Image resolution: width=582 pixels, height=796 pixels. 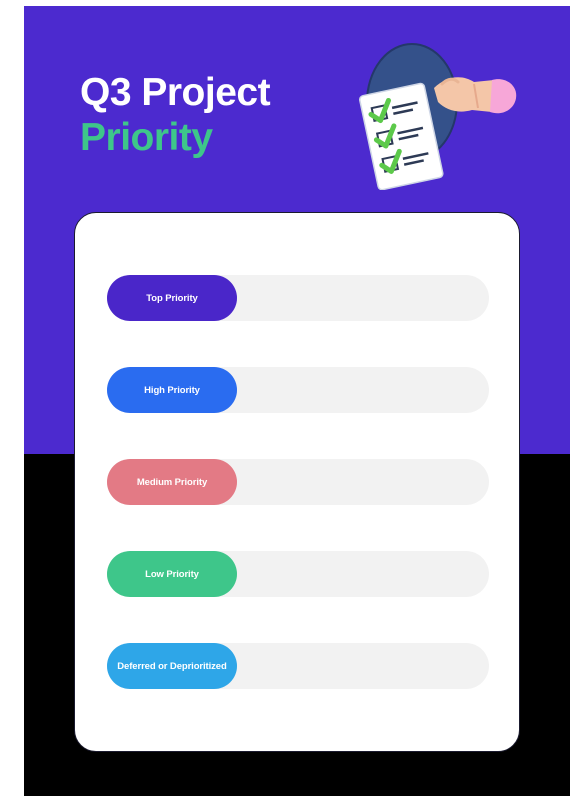 What do you see at coordinates (175, 115) in the screenshot?
I see `page-title: Q3 Project Priority` at bounding box center [175, 115].